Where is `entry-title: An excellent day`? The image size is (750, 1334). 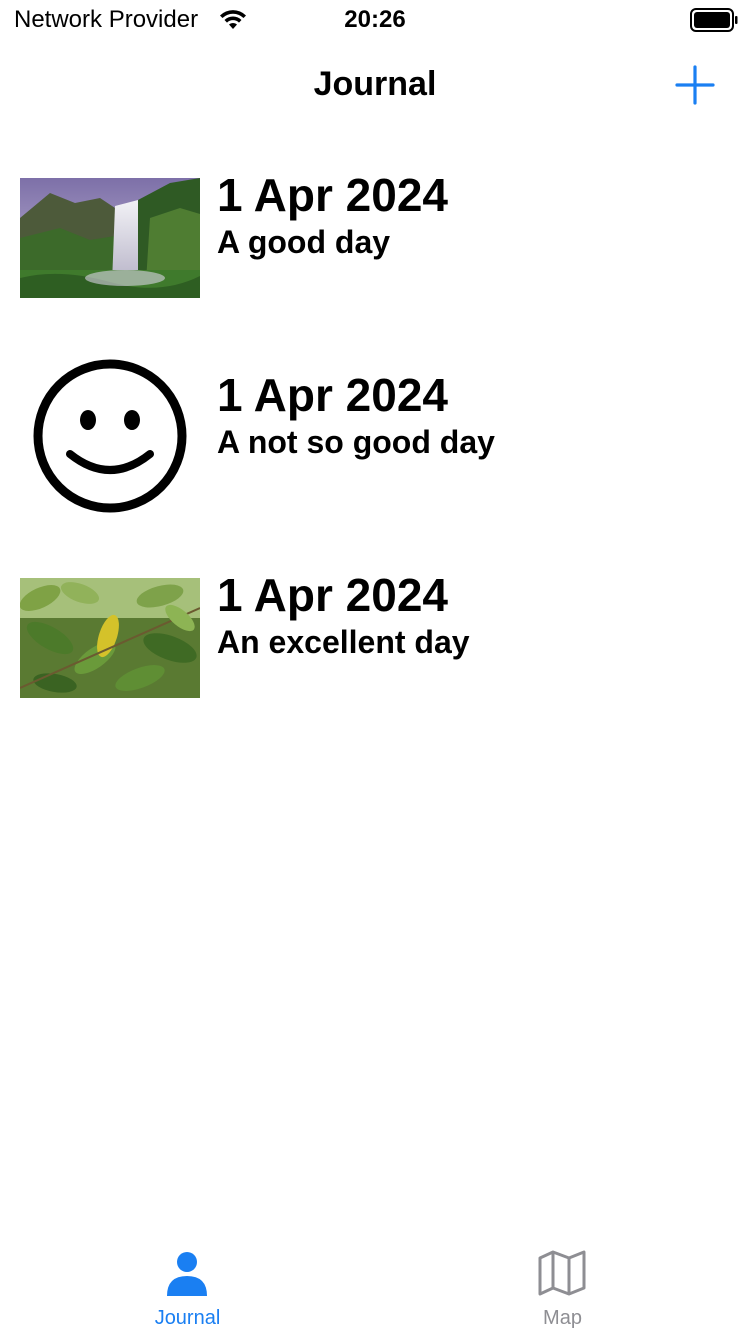
entry-title: An excellent day is located at coordinates (343, 642).